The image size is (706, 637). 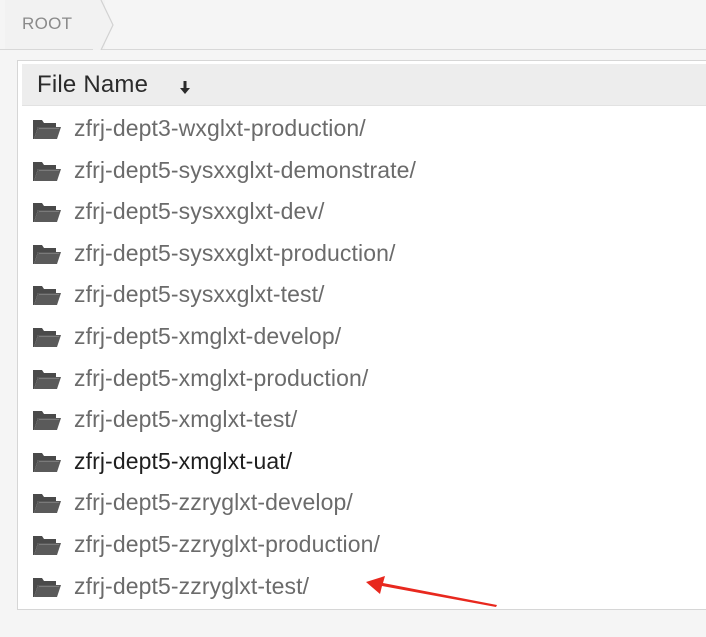 I want to click on file-name-column-header: File Name, so click(x=364, y=85).